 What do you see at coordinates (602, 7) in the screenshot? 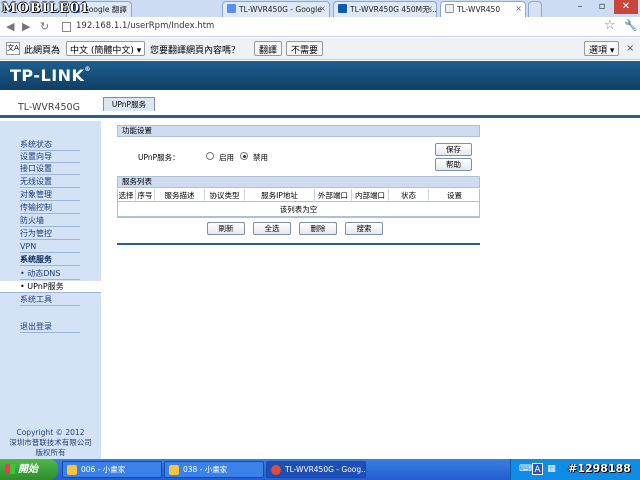
I see `maximize-icon: ▫` at bounding box center [602, 7].